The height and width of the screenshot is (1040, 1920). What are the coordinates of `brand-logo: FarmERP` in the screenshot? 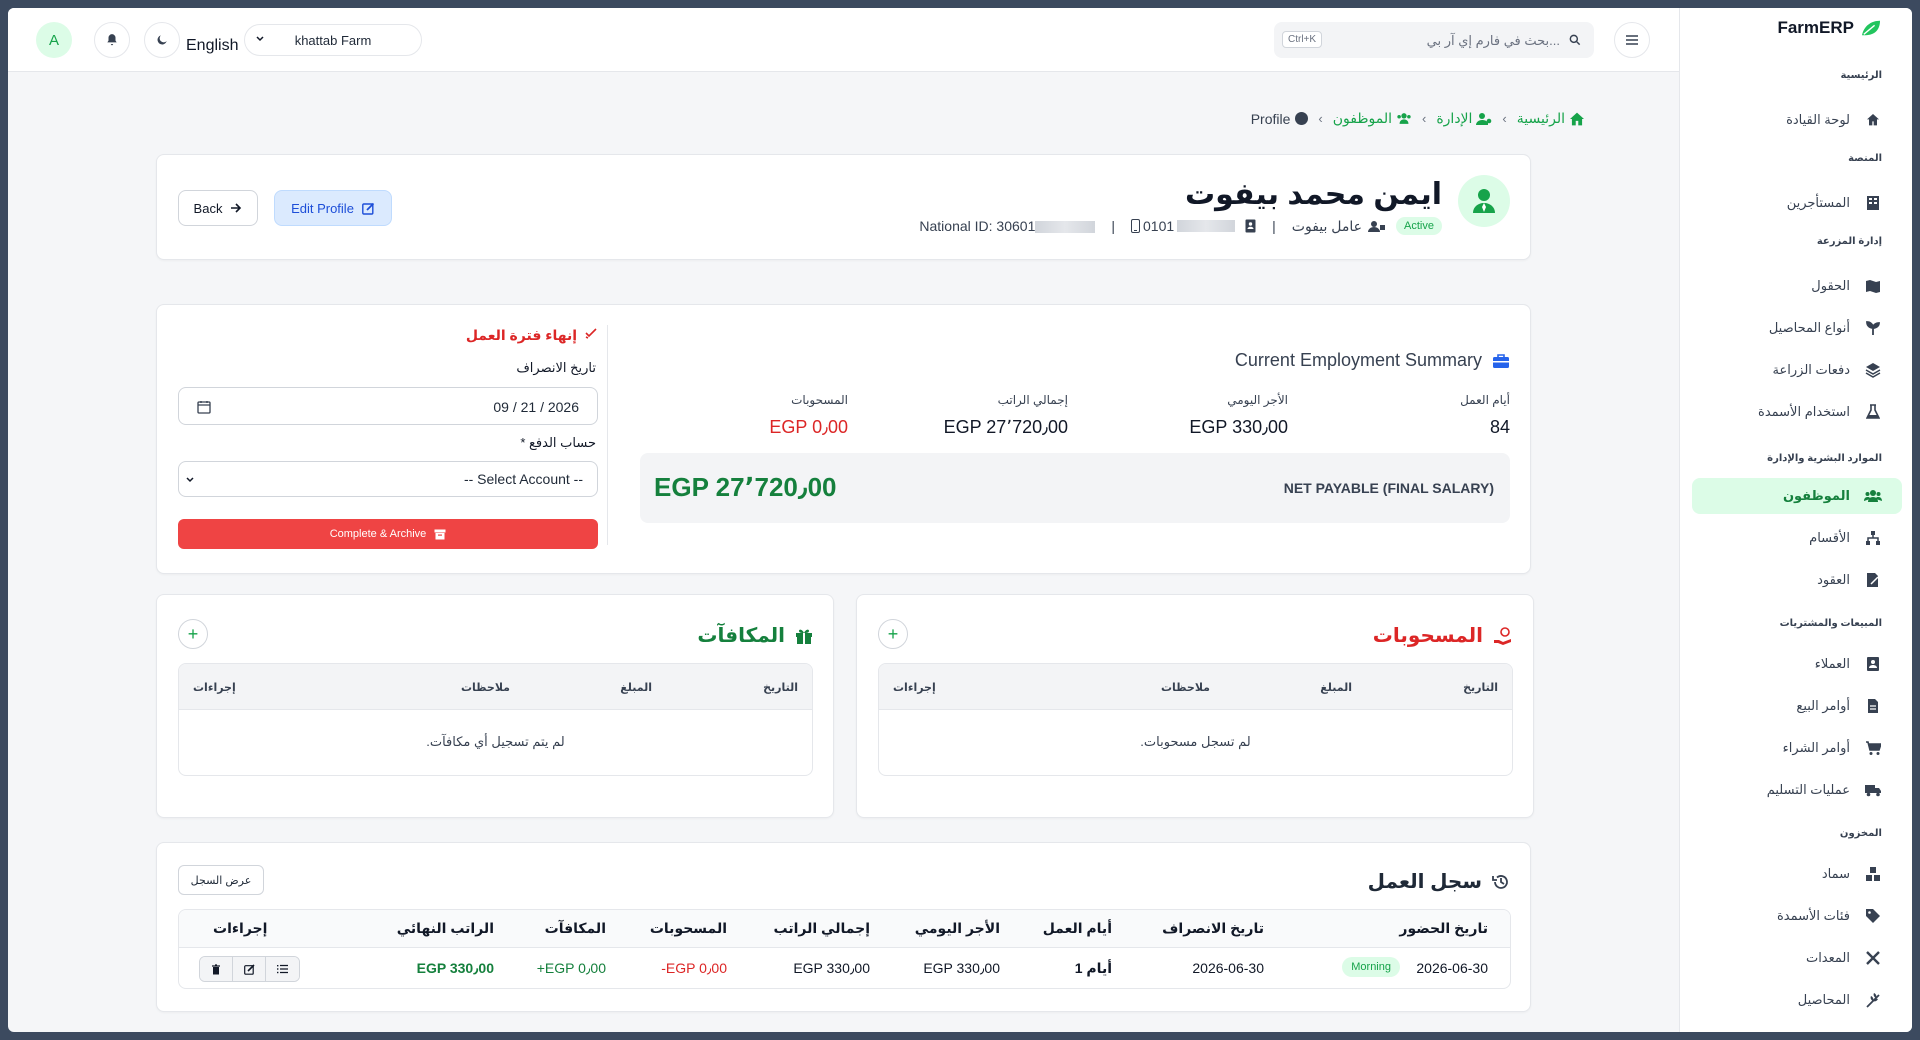 It's located at (1829, 28).